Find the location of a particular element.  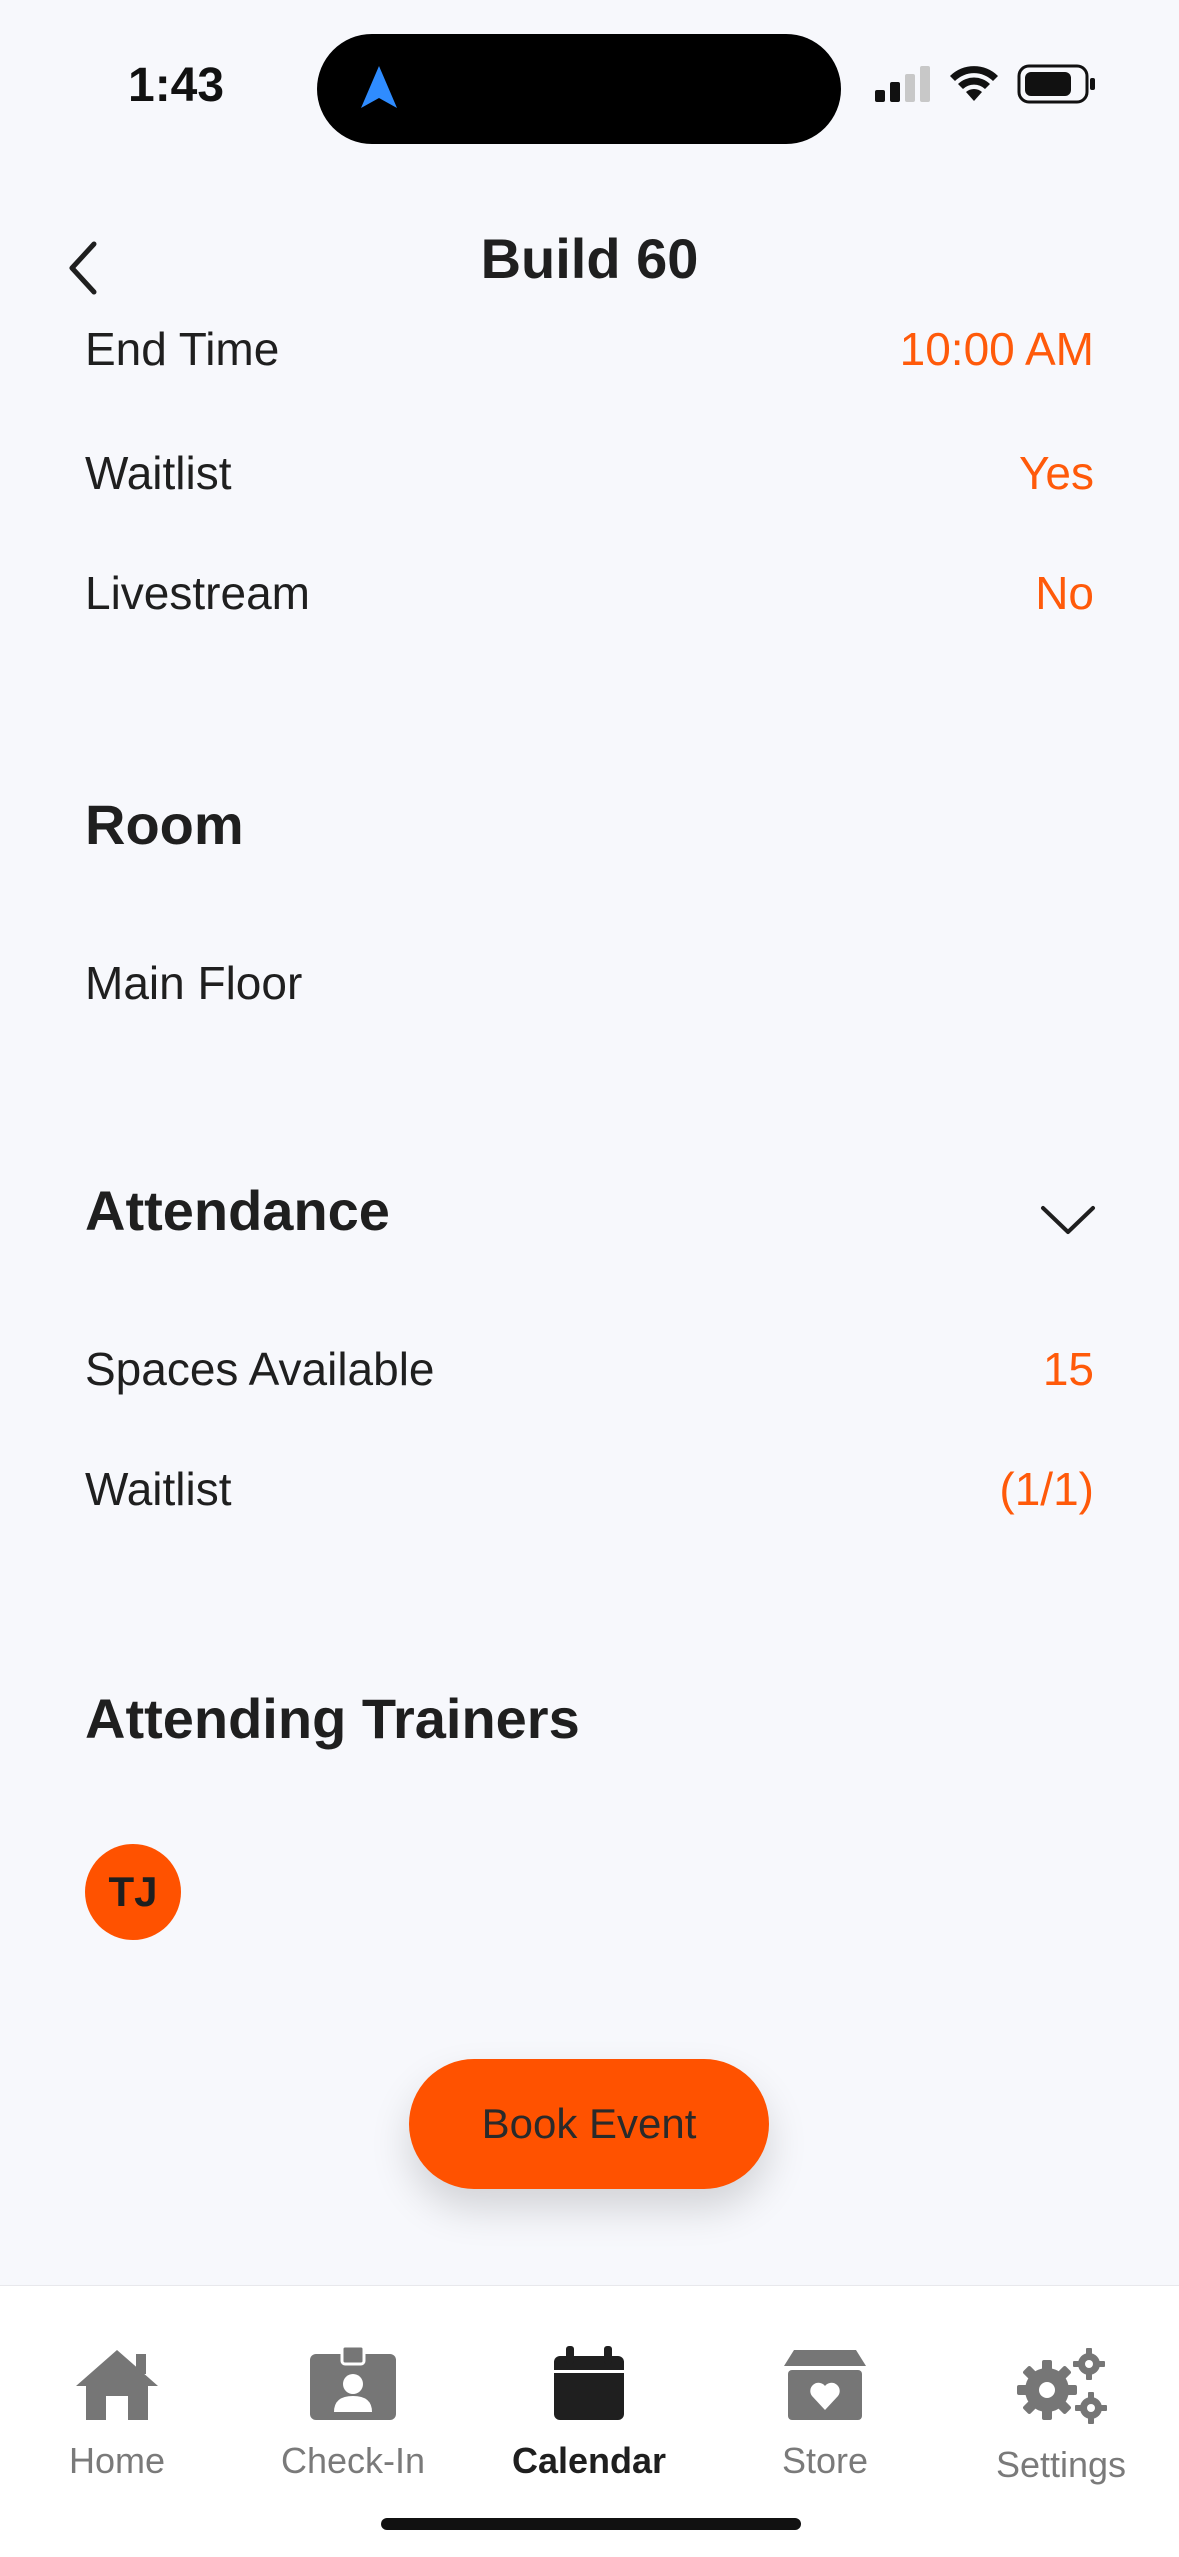

detail-row-end-time: End Time 10:00 AM is located at coordinates (589, 353).